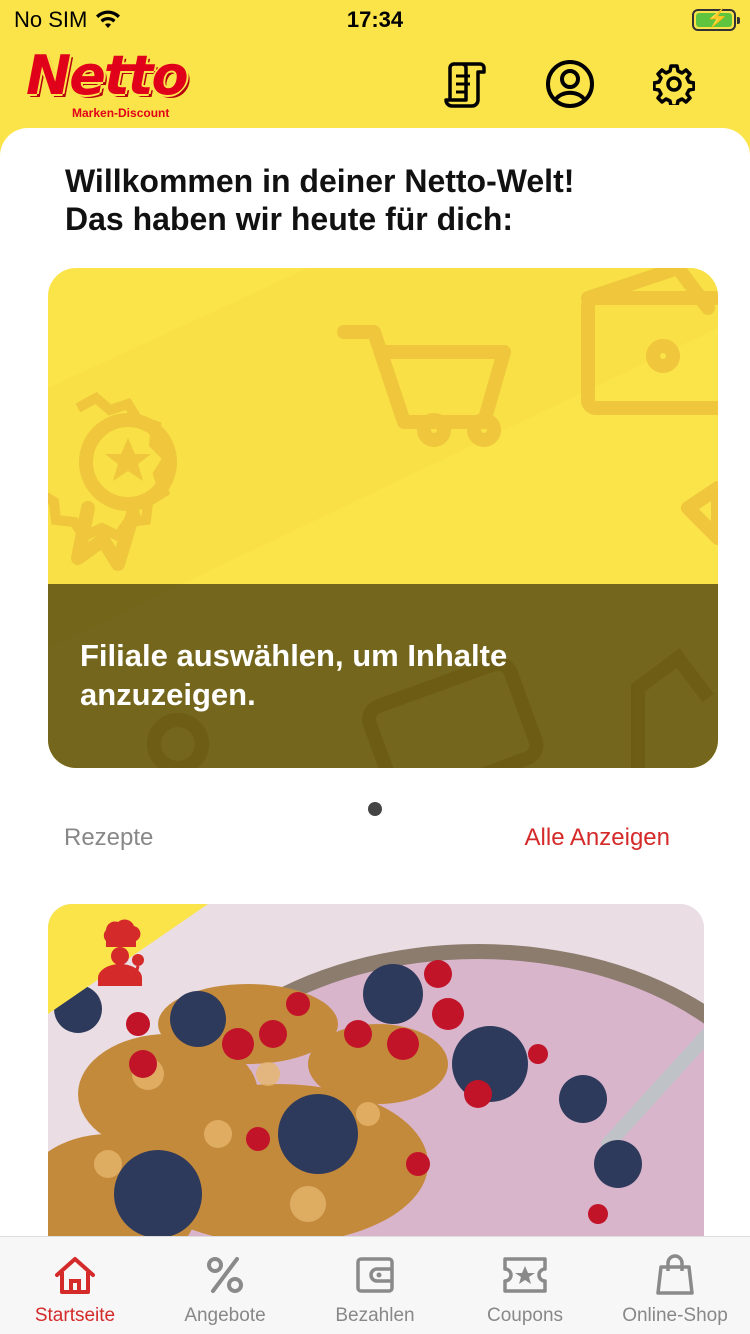  I want to click on logo-wordmark: Netto, so click(107, 75).